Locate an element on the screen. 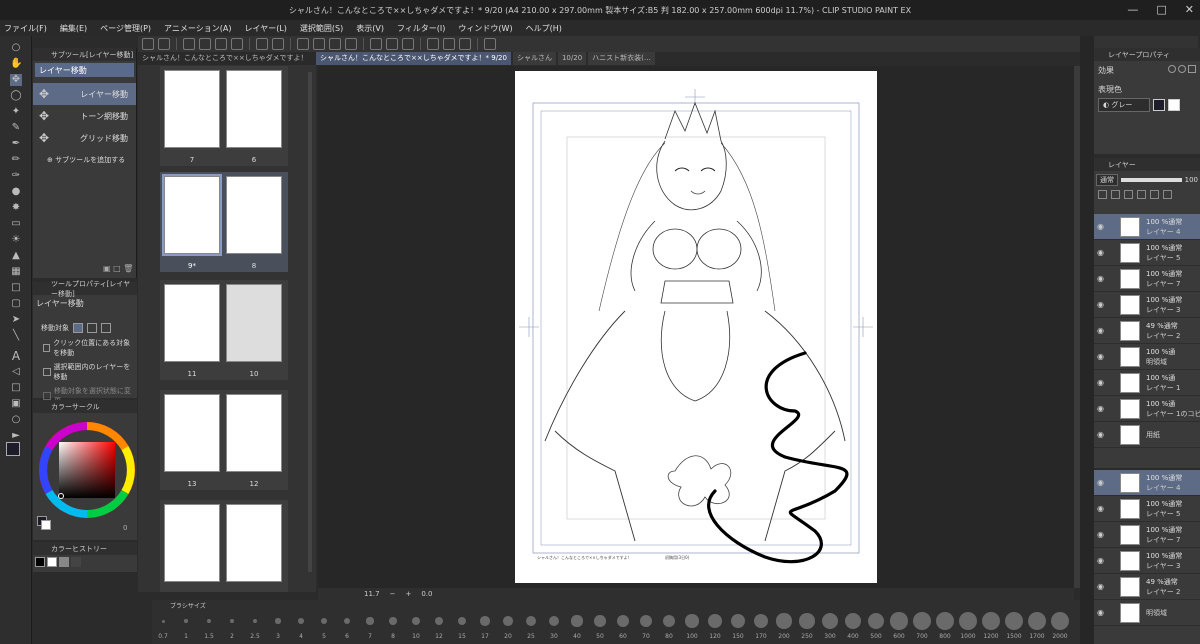 Image resolution: width=1200 pixels, height=644 pixels. hand-icon: ✋ is located at coordinates (16, 64).